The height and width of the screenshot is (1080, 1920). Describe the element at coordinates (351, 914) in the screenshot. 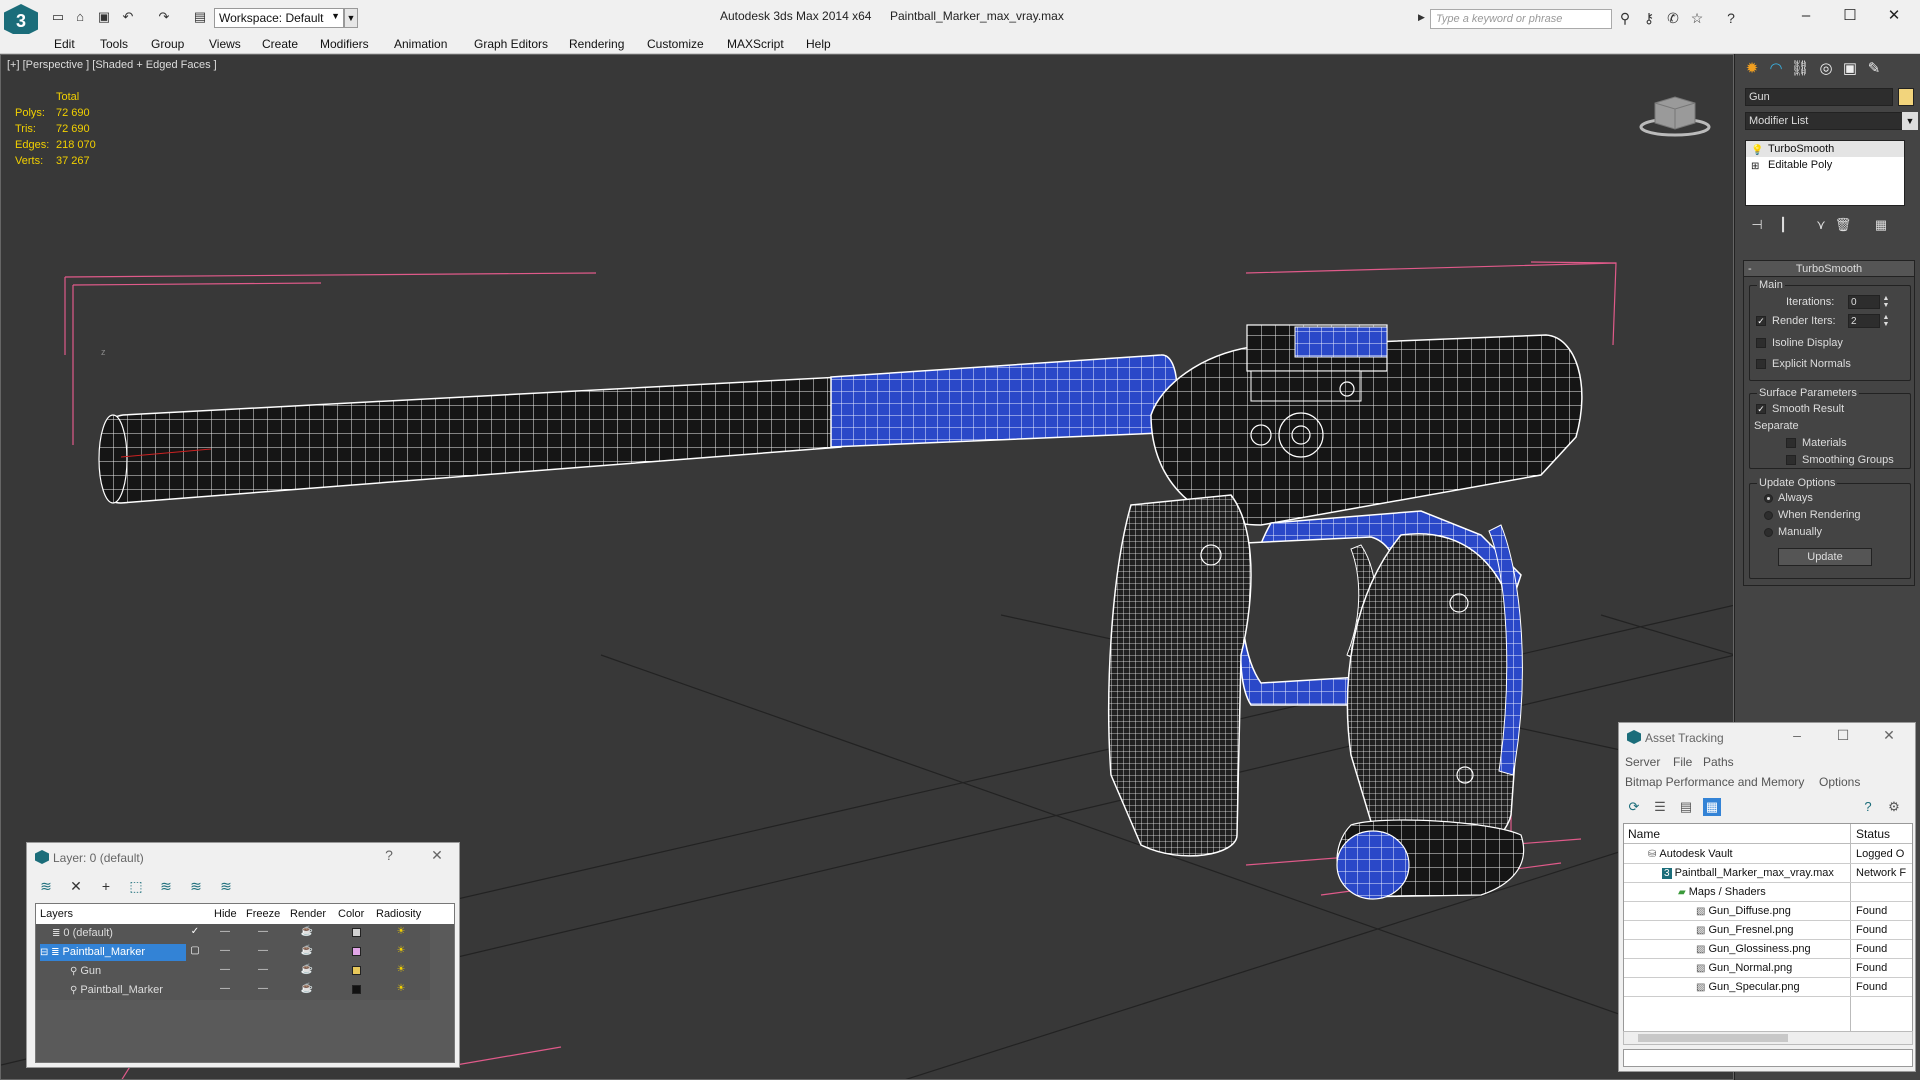

I see `column-color: Color` at that location.